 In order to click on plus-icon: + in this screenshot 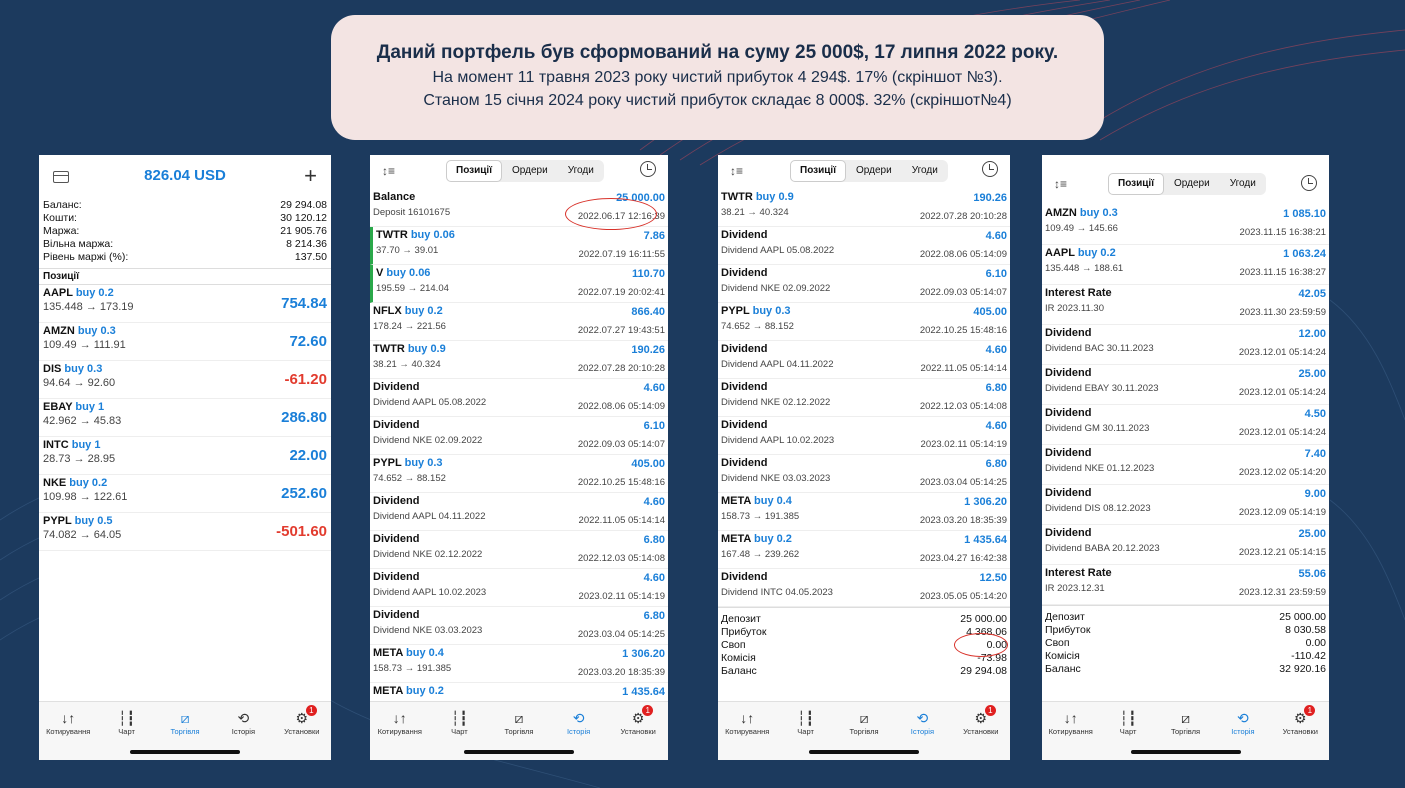, I will do `click(310, 176)`.